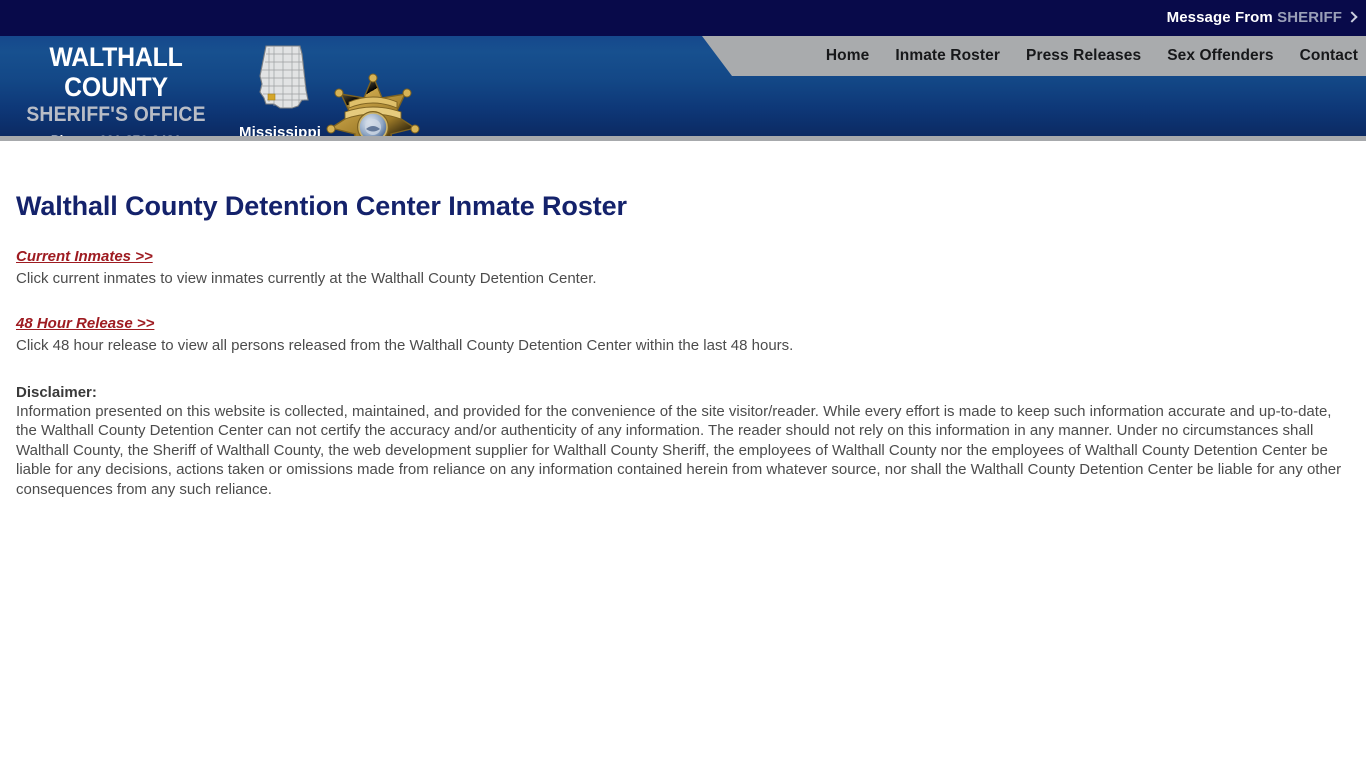 Image resolution: width=1366 pixels, height=768 pixels. What do you see at coordinates (284, 77) in the screenshot?
I see `mississippi-map-icon` at bounding box center [284, 77].